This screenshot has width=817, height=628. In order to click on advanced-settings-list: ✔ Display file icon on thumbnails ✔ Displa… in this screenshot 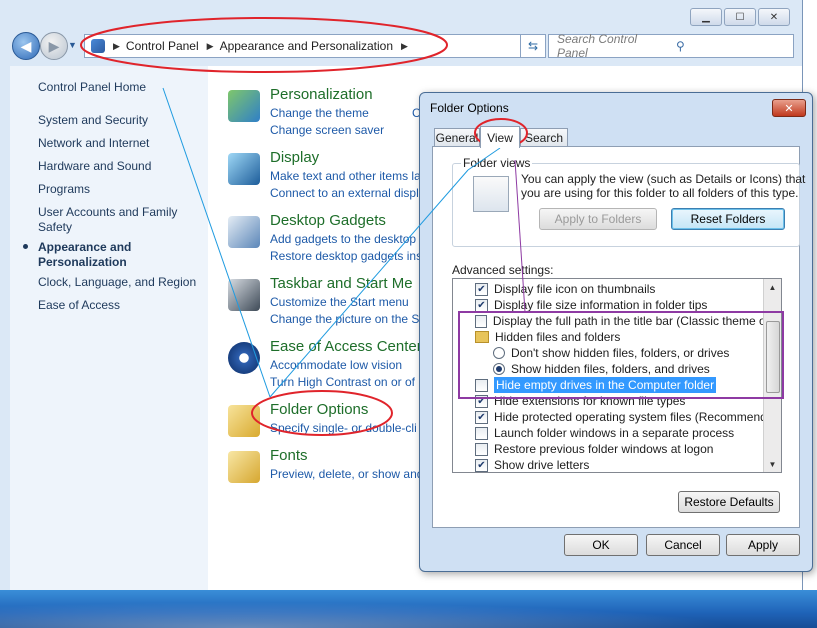, I will do `click(617, 375)`.